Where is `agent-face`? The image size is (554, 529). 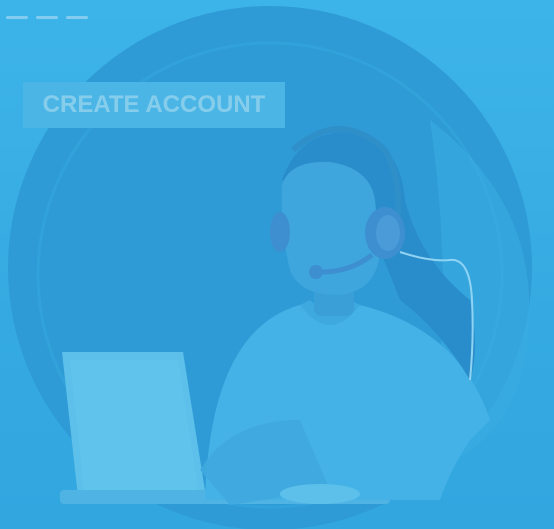
agent-face is located at coordinates (330, 228).